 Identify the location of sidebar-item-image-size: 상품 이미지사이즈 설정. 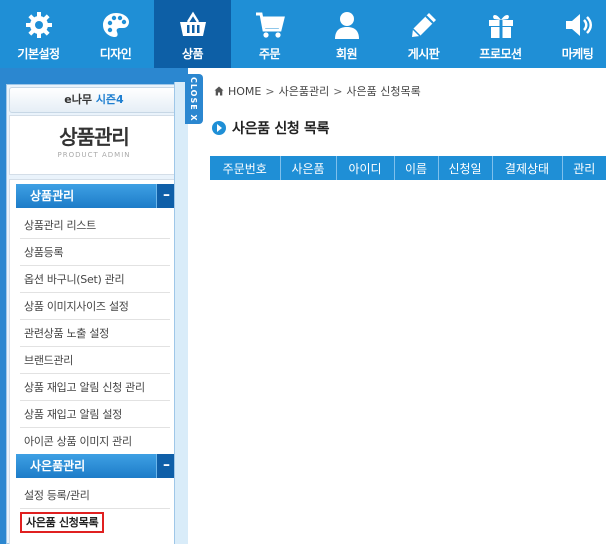
(95, 306).